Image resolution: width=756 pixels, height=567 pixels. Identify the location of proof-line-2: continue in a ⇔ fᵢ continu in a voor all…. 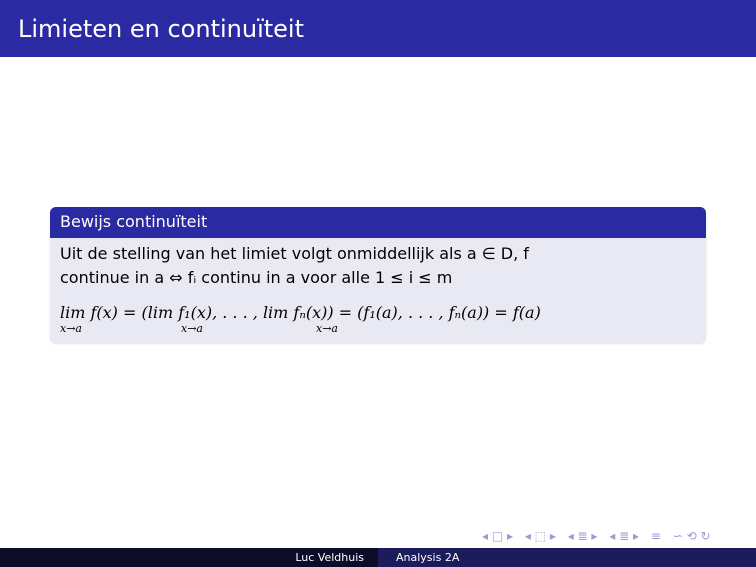
(256, 277).